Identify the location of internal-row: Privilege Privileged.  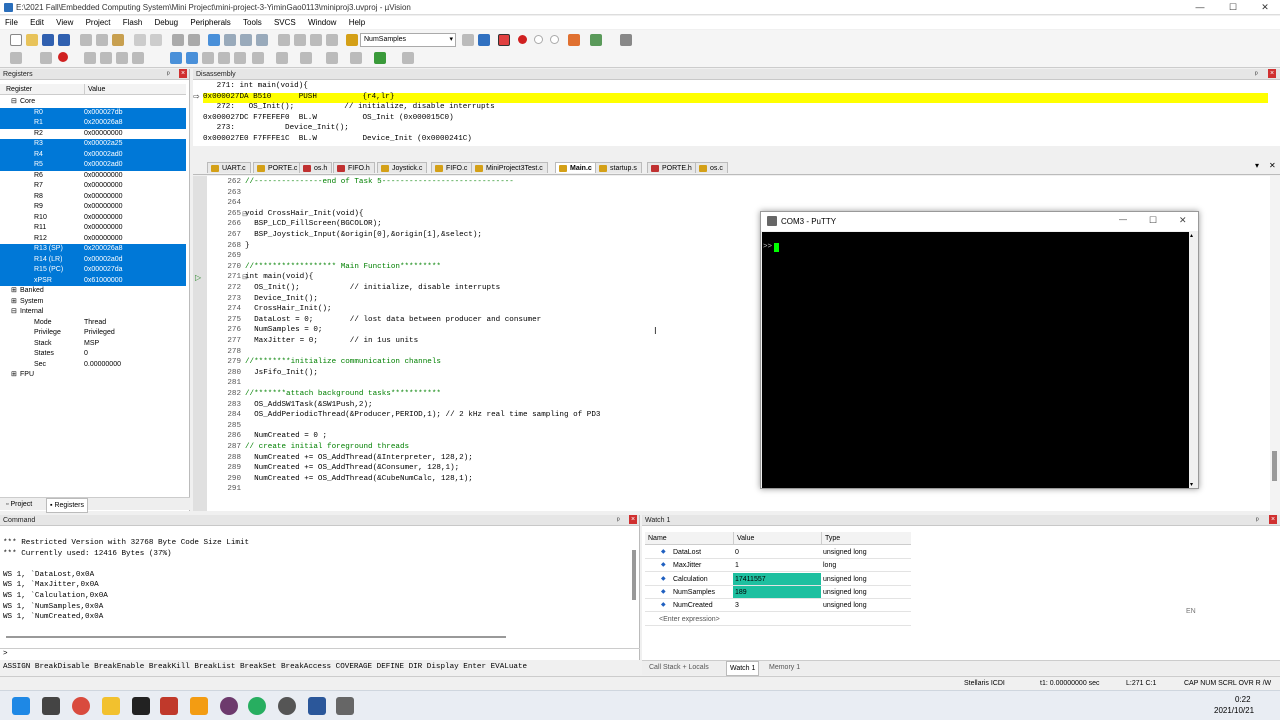
(93, 333).